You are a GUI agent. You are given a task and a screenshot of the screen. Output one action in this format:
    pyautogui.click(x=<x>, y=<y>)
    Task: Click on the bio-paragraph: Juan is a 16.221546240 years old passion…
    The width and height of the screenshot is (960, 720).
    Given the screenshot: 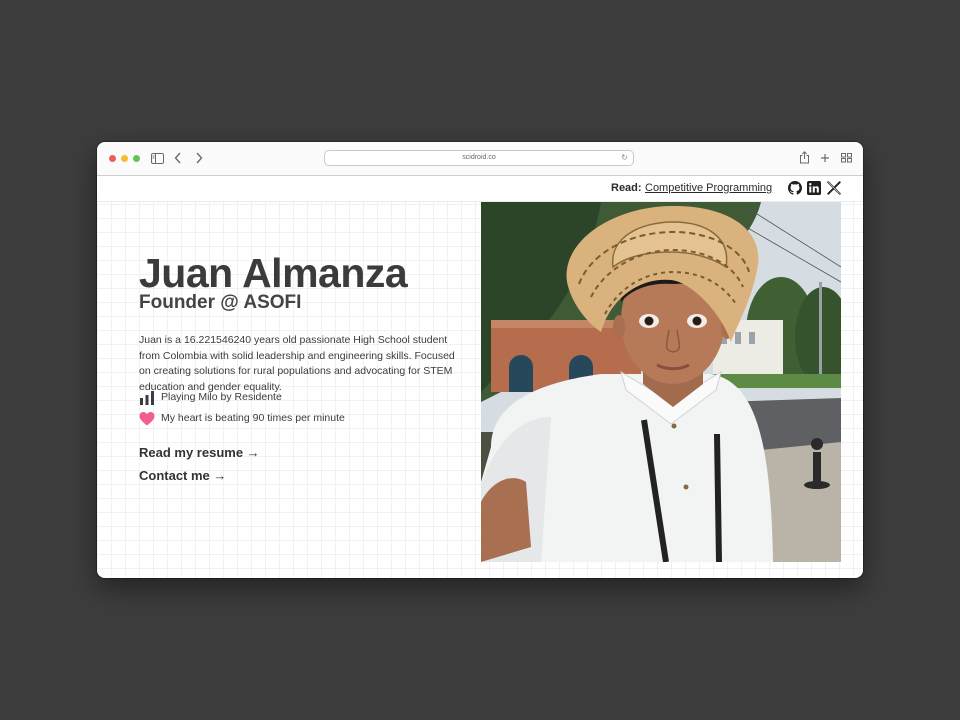 What is the action you would take?
    pyautogui.click(x=297, y=364)
    